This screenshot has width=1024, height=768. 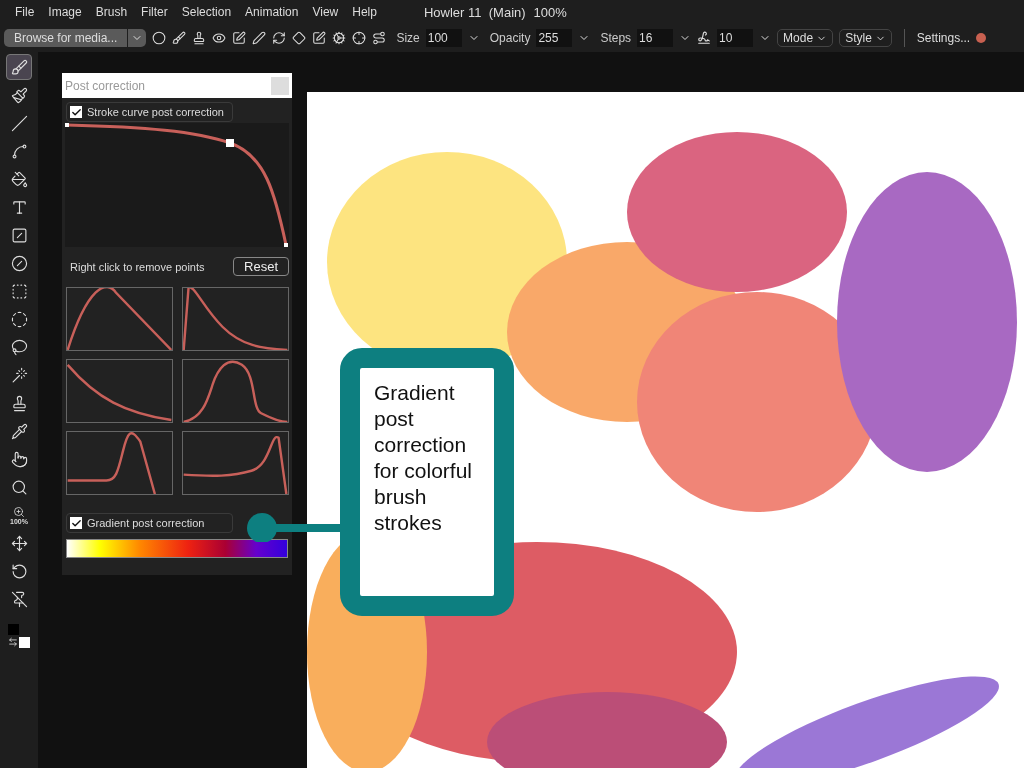 I want to click on undo-icon, so click(x=19, y=571).